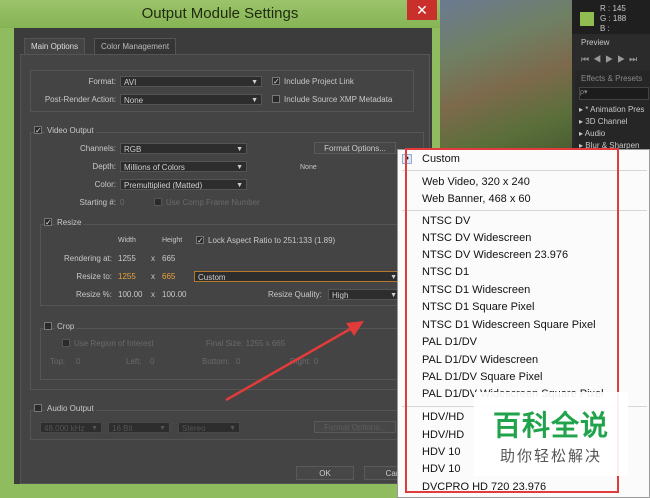 This screenshot has width=650, height=498. What do you see at coordinates (289, 364) in the screenshot?
I see `arrow-shaft` at bounding box center [289, 364].